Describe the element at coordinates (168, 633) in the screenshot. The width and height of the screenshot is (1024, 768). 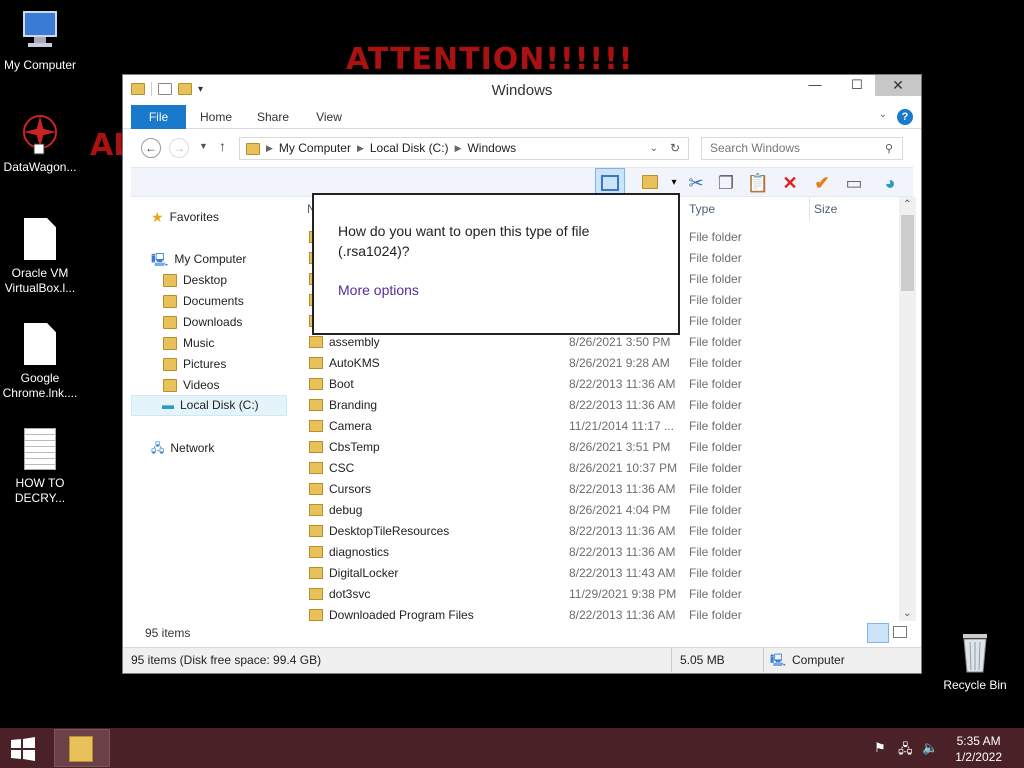
I see `item-count: 95 items` at that location.